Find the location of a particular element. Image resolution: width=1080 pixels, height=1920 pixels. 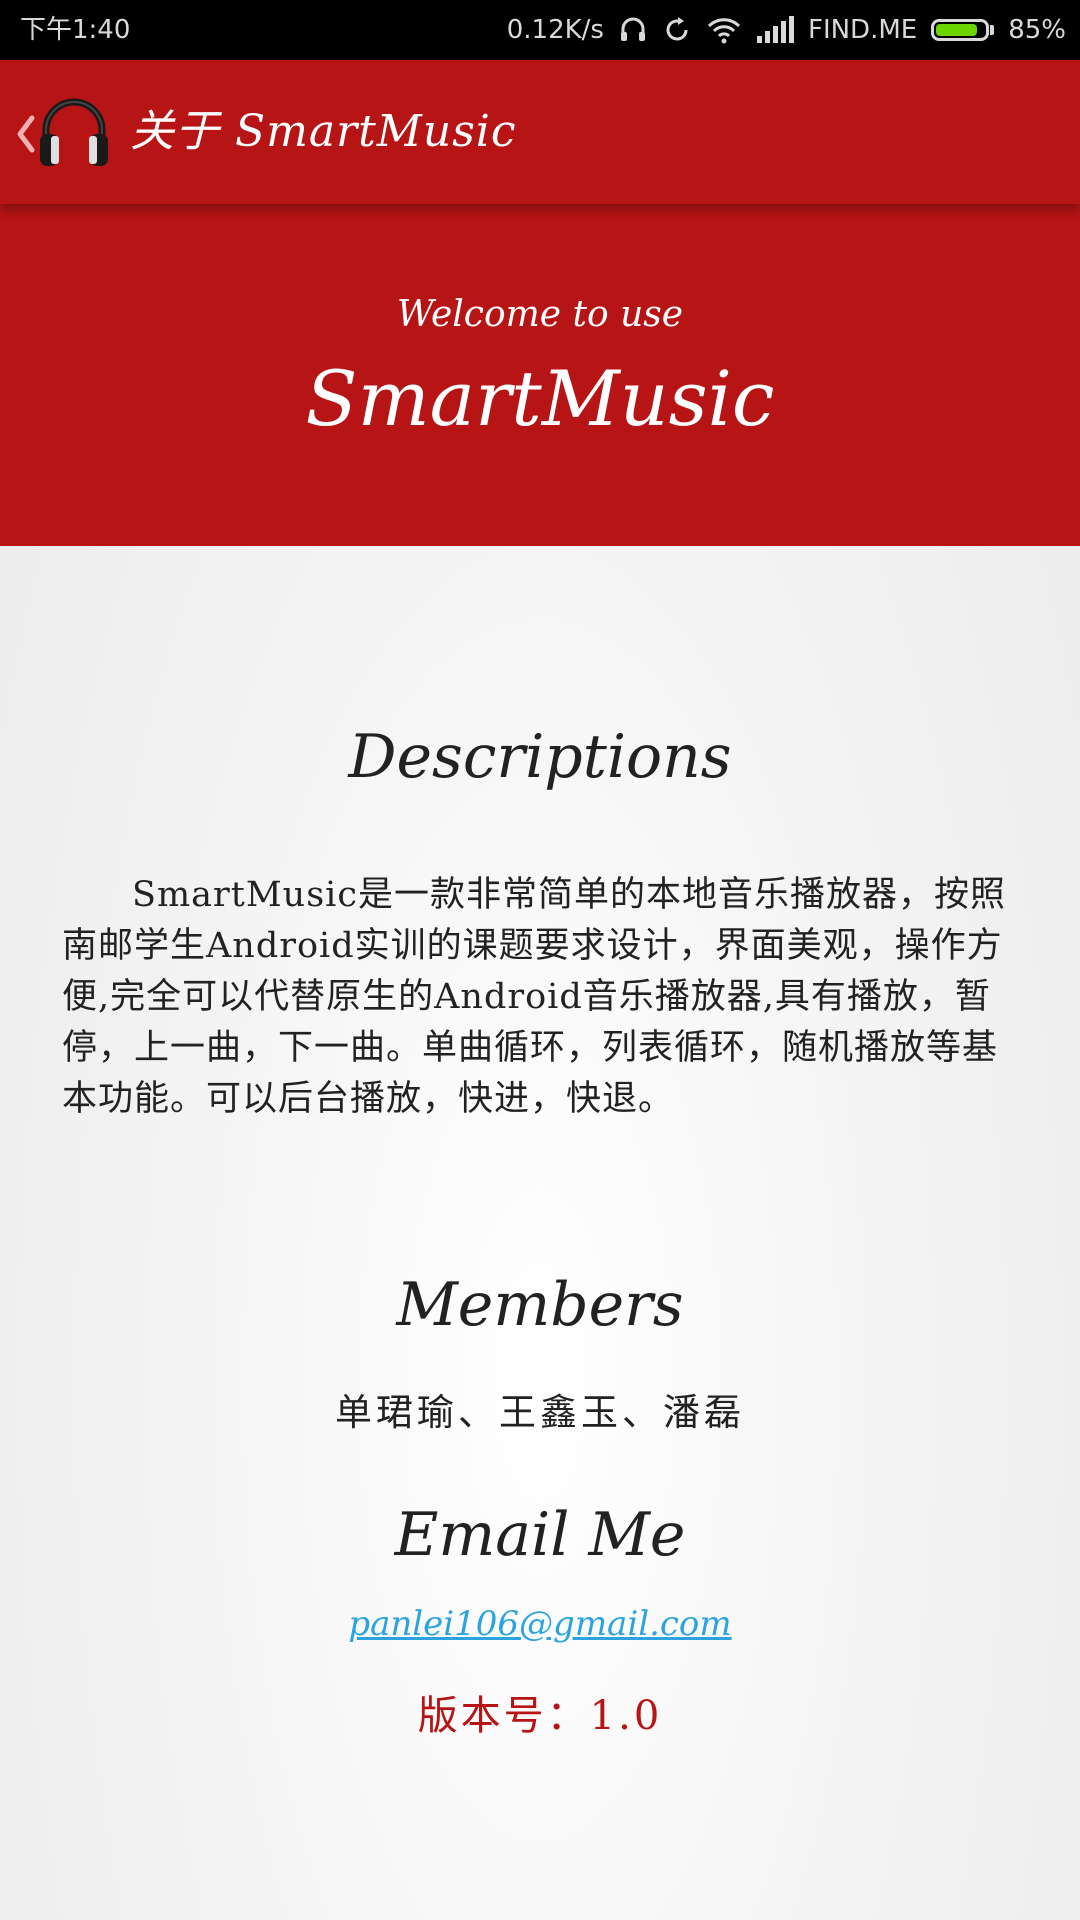

status-icons: 0.12K/s FIND.ME 85% is located at coordinates (786, 30).